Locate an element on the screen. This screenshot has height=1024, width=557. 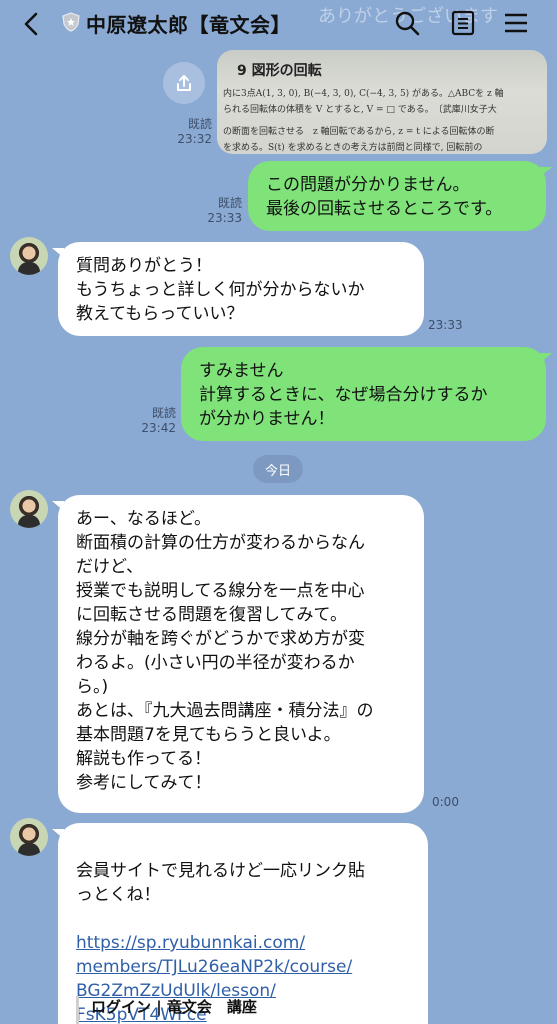
timestamp: 23:42 is located at coordinates (158, 428).